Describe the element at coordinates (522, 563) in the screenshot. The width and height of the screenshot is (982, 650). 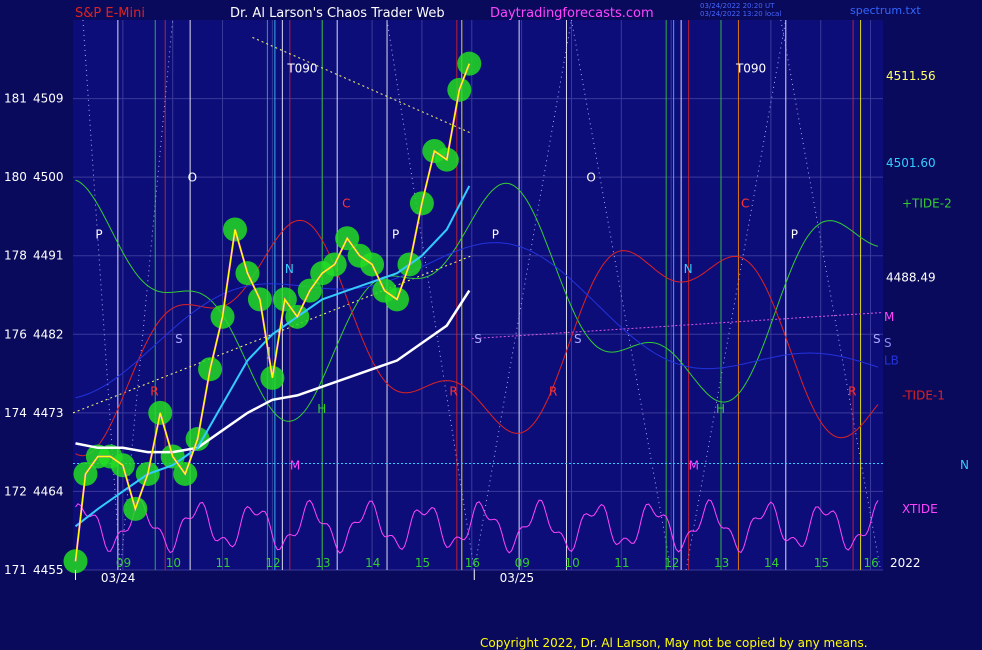
I see `x-tick-label-8: 09` at that location.